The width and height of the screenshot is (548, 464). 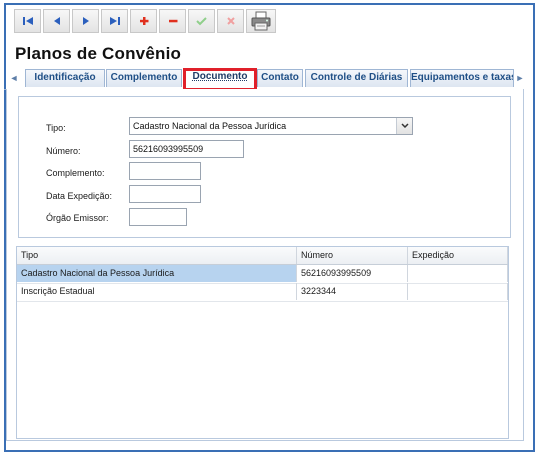 I want to click on first-record-icon, so click(x=27, y=21).